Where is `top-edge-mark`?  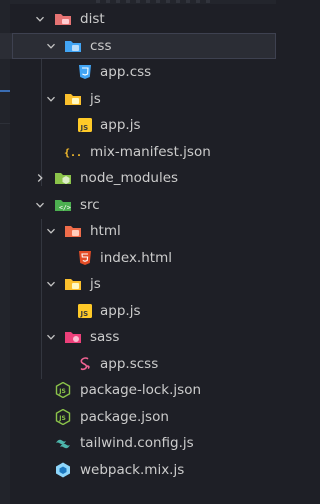
top-edge-mark is located at coordinates (156, 1).